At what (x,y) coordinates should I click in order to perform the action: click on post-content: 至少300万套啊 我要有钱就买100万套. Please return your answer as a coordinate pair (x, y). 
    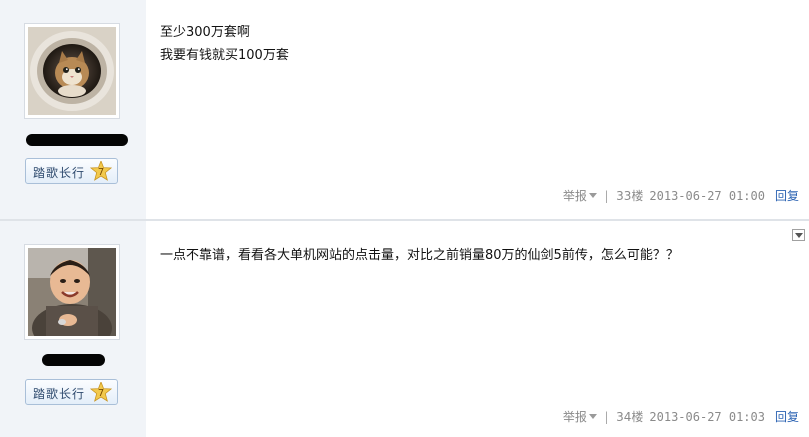
    Looking at the image, I should click on (224, 44).